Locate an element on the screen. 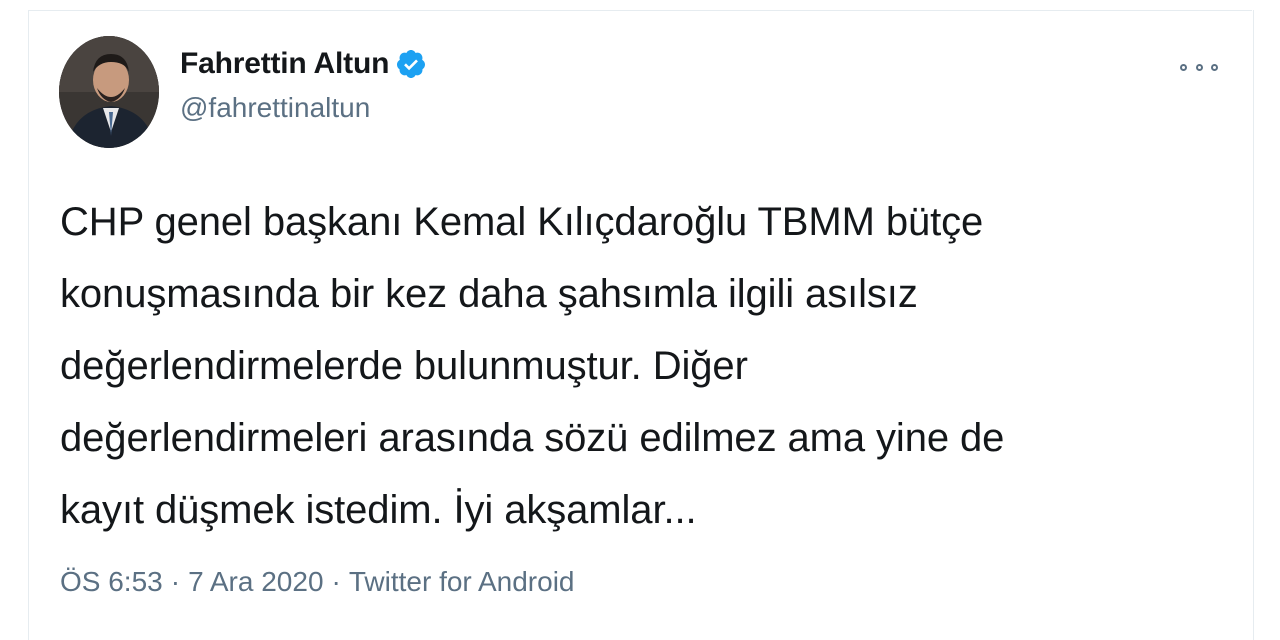 The width and height of the screenshot is (1280, 640). tweet-line: değerlendirmelerde bulunmuştur. Diğer is located at coordinates (404, 366).